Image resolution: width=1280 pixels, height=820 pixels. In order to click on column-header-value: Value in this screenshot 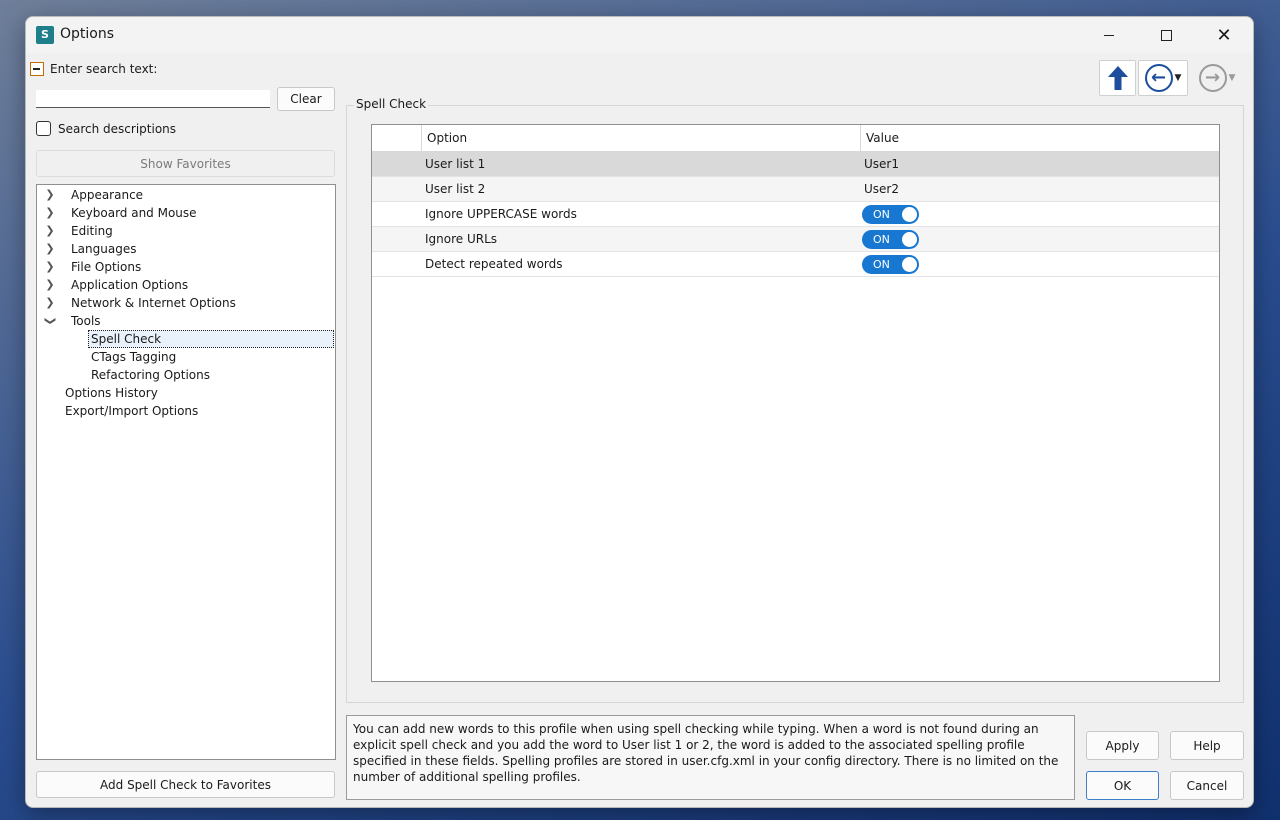, I will do `click(882, 138)`.